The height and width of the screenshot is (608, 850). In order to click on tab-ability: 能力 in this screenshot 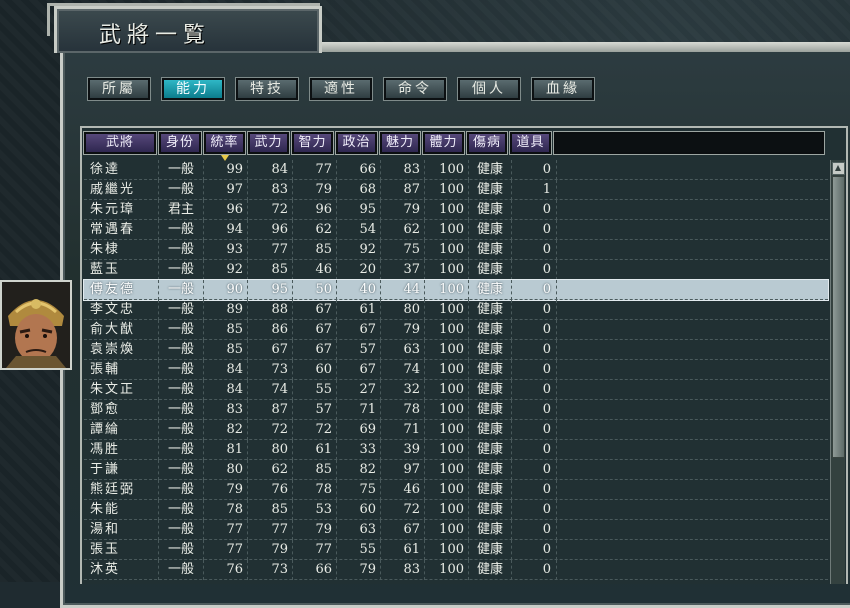, I will do `click(193, 89)`.